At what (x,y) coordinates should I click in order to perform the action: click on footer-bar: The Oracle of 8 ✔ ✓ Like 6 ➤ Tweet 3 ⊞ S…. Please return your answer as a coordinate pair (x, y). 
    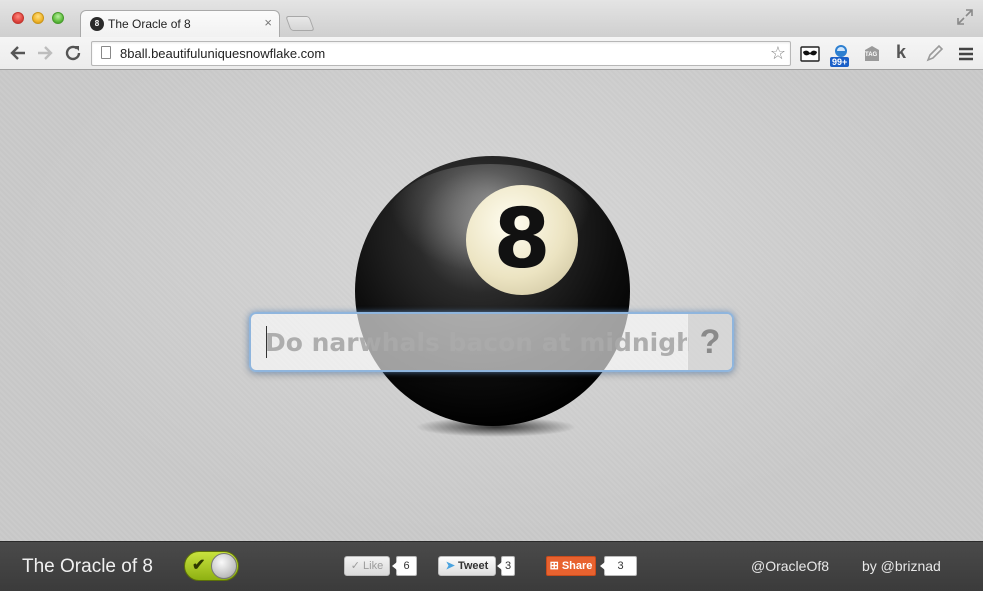
    Looking at the image, I should click on (491, 566).